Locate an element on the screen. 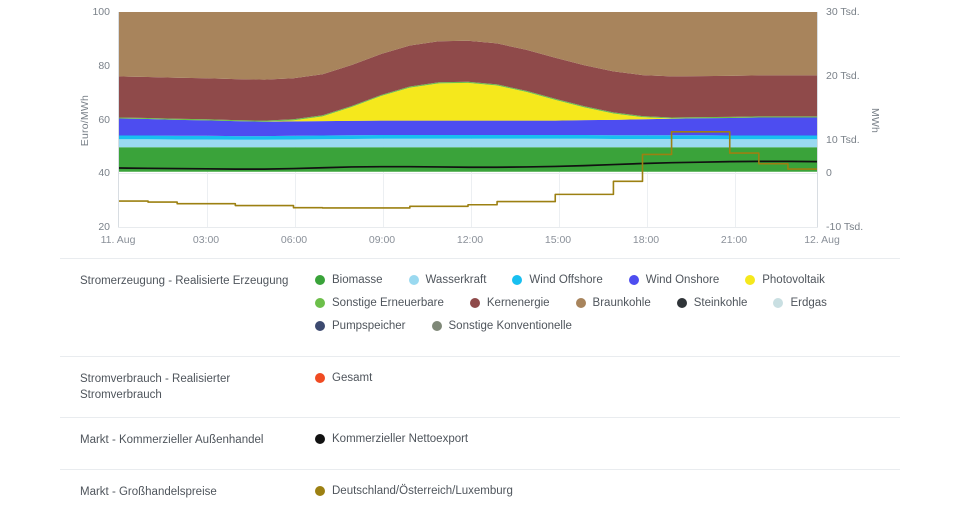 The height and width of the screenshot is (521, 960). legend-items: Kommerzieller Nettoexport is located at coordinates (607, 443).